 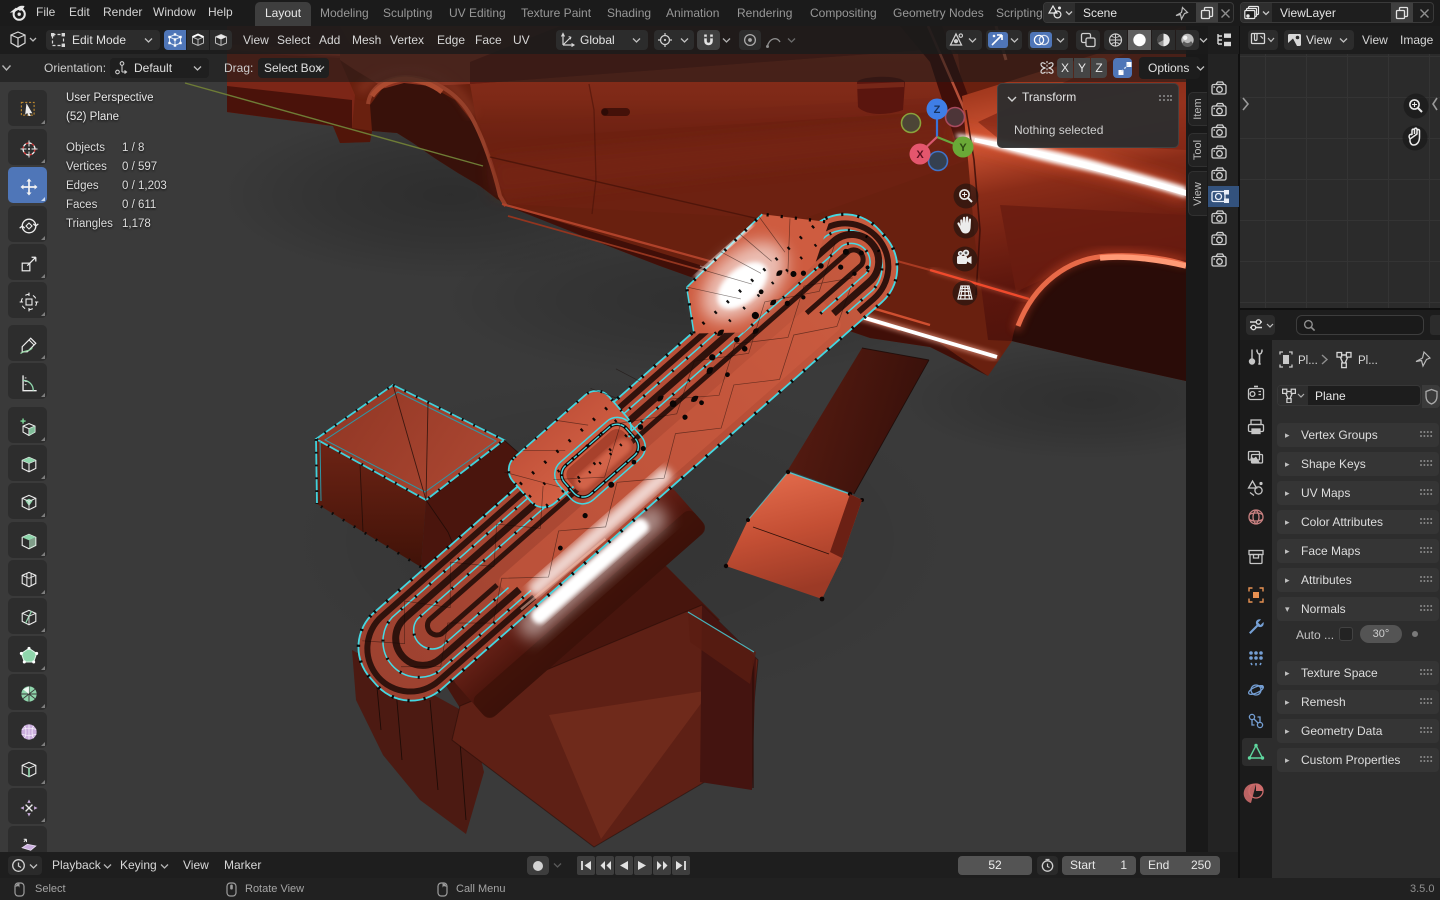 What do you see at coordinates (963, 148) in the screenshot?
I see `svg-text: Y` at bounding box center [963, 148].